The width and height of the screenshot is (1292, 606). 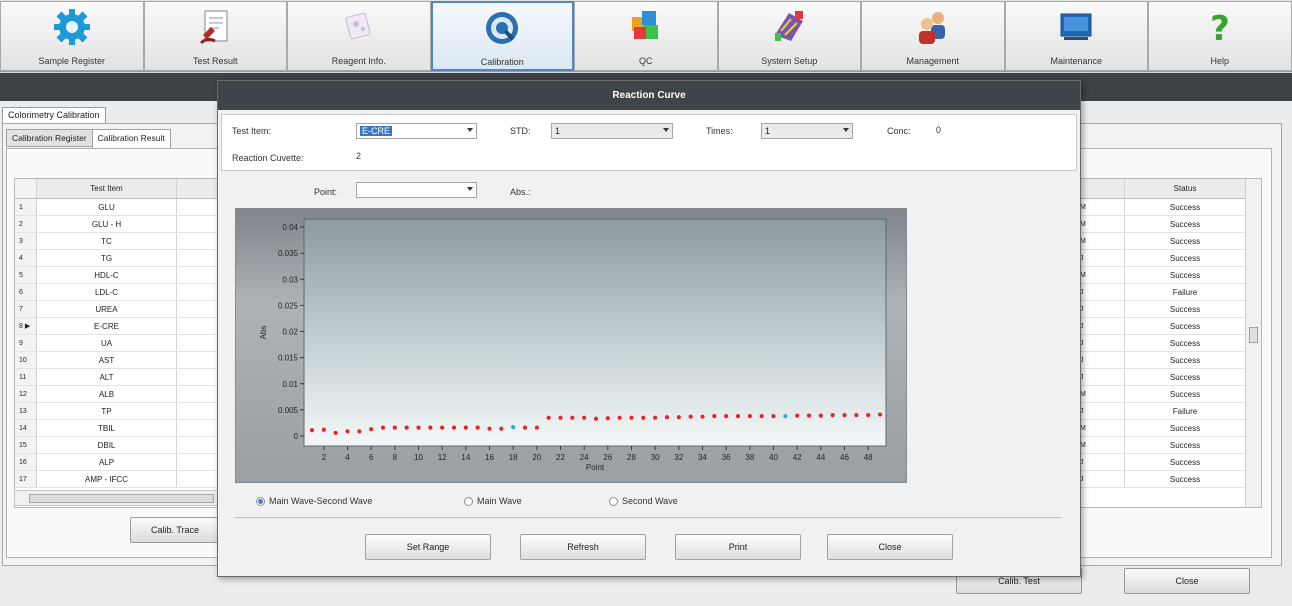 I want to click on refresh-button: Refresh, so click(x=583, y=547).